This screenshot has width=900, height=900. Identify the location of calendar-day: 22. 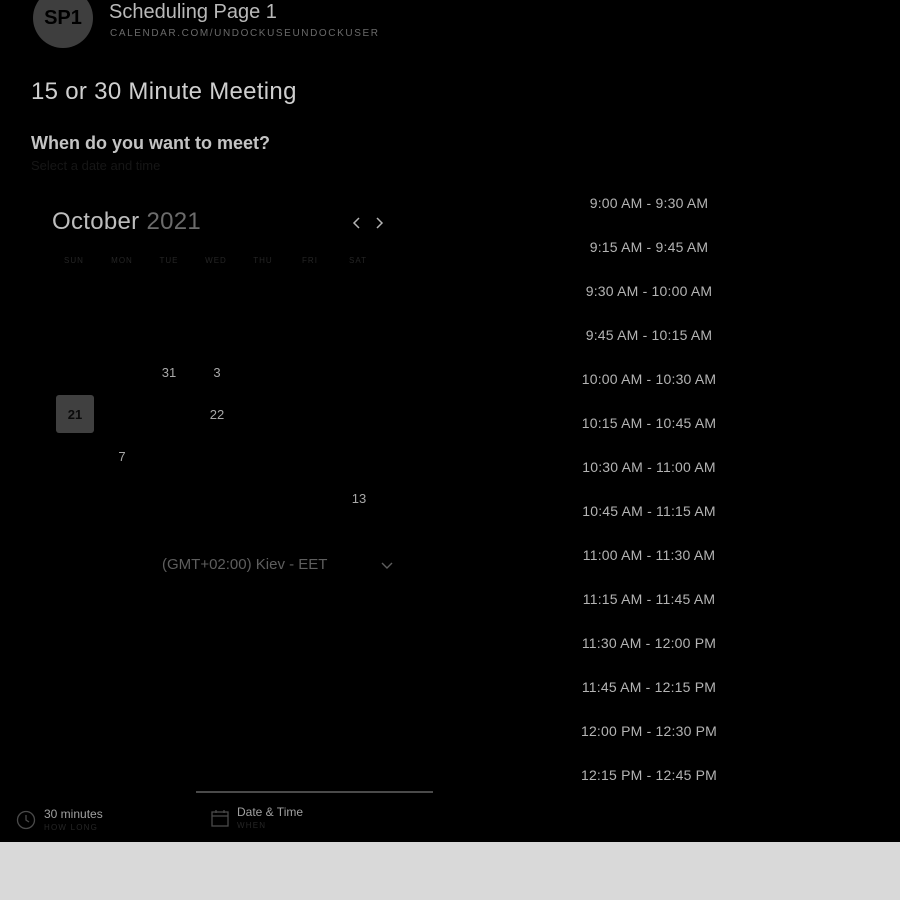
(217, 414).